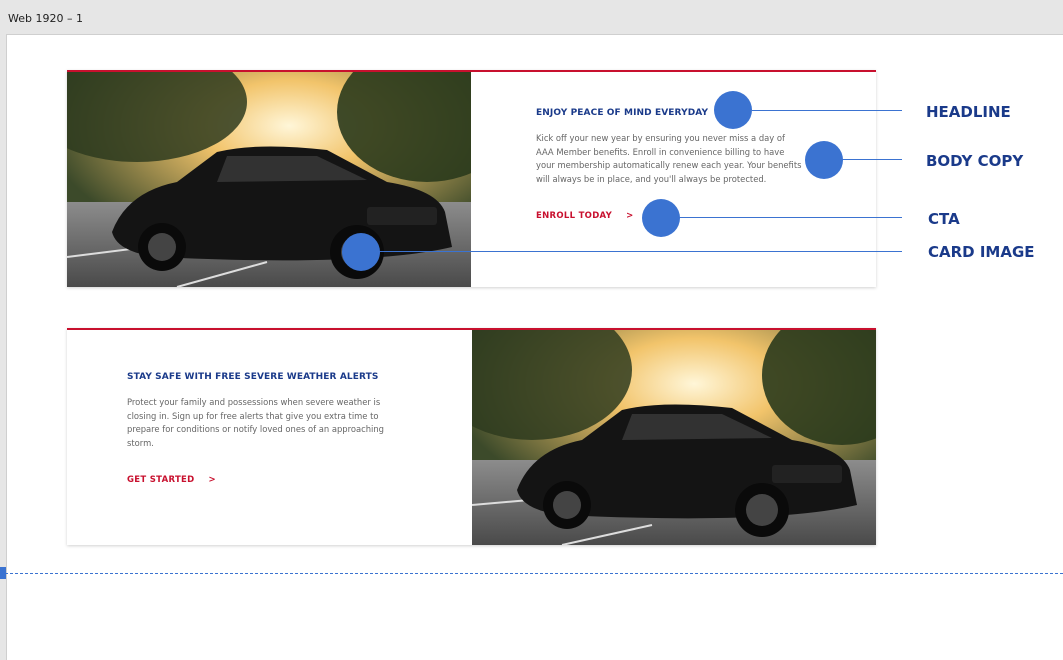  What do you see at coordinates (531, 573) in the screenshot?
I see `fold-guide-line` at bounding box center [531, 573].